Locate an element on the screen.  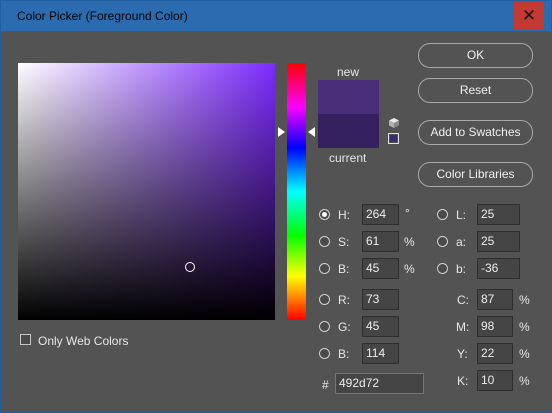
color-libraries-button: Color Libraries is located at coordinates (475, 174).